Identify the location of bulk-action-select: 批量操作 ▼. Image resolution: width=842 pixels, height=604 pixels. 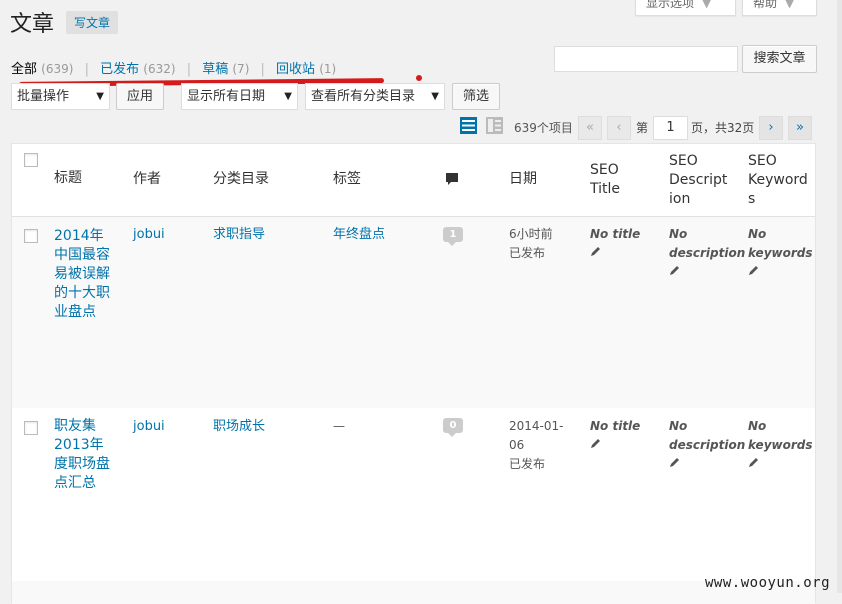
(60, 96).